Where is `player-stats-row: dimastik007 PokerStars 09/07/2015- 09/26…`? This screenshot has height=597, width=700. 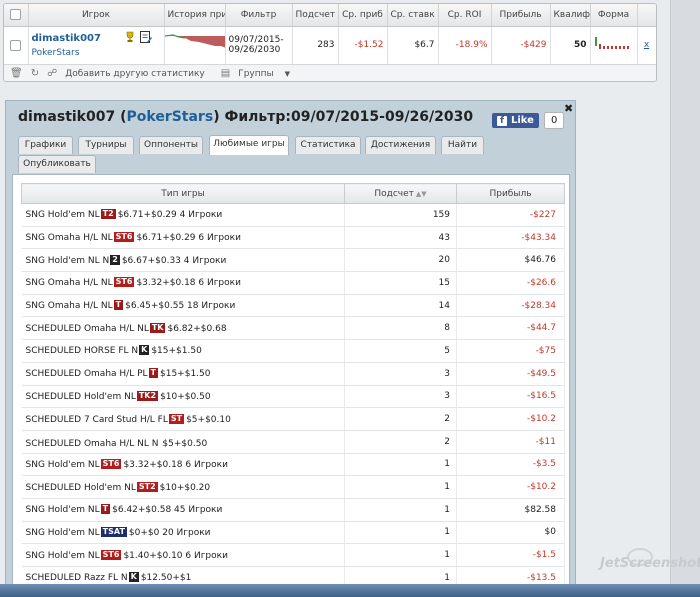
player-stats-row: dimastik007 PokerStars 09/07/2015- 09/26… is located at coordinates (330, 45).